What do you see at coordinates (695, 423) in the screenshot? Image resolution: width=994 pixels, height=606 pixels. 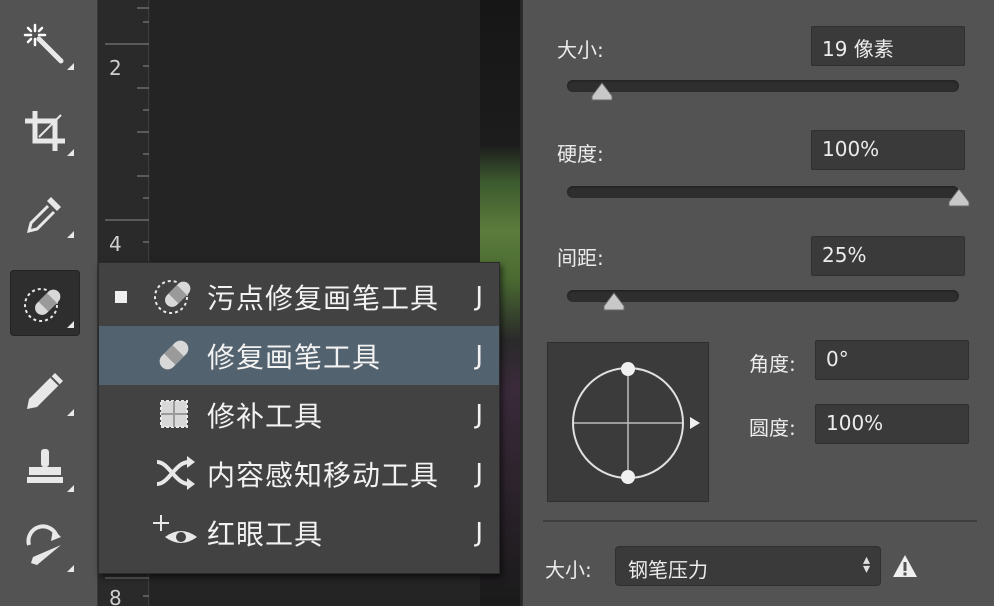 I see `angle-arrow-icon` at bounding box center [695, 423].